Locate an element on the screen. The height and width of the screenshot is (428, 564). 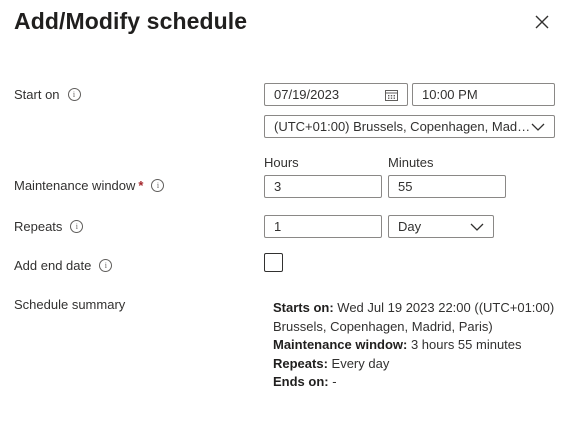
repeat-unit-dropdown: Day is located at coordinates (441, 226).